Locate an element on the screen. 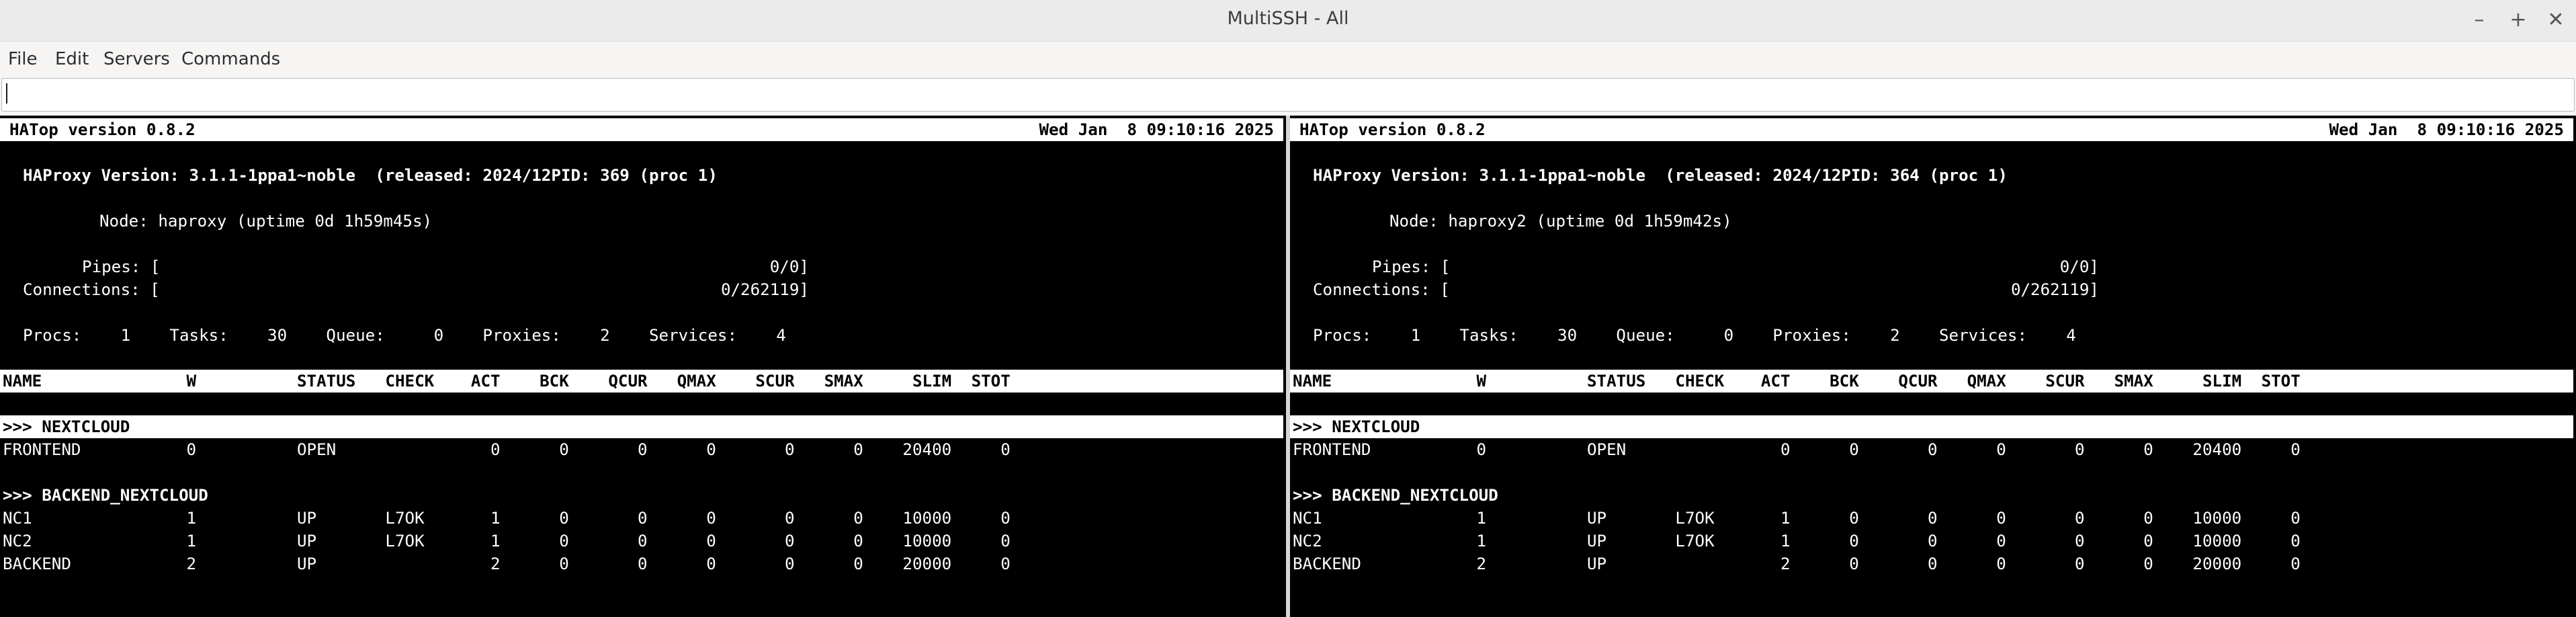 The height and width of the screenshot is (617, 2576). pipes-label: Pipes: [ is located at coordinates (121, 266).